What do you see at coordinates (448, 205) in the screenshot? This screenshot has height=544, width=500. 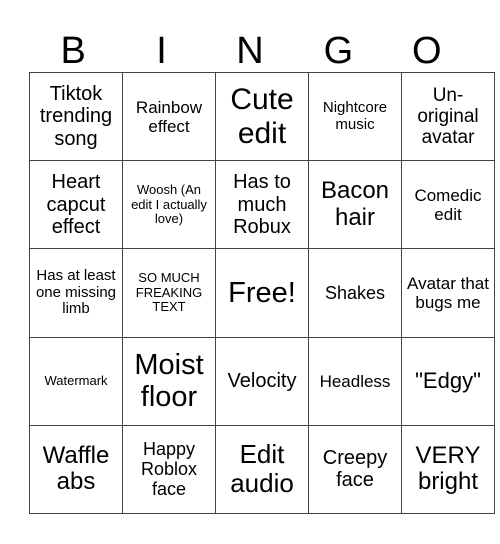 I see `bingo-cell: Comedic edit` at bounding box center [448, 205].